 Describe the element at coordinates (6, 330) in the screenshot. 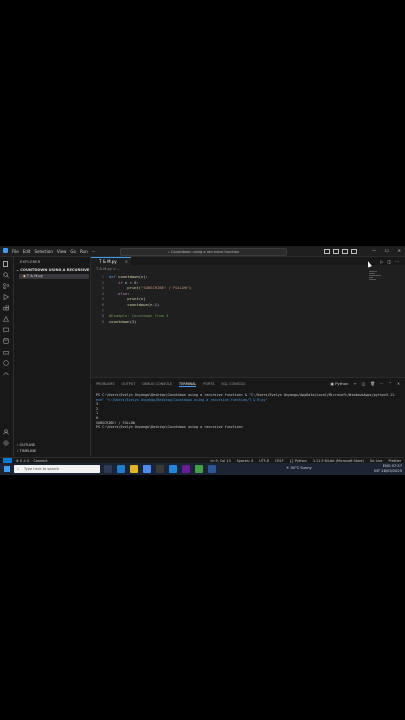

I see `remote-explorer-icon` at that location.